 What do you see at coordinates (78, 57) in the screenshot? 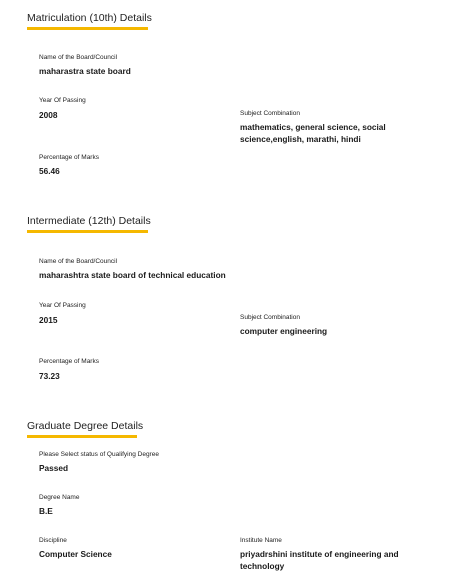
I see `matric-board-label: Name of the Board/Council` at bounding box center [78, 57].